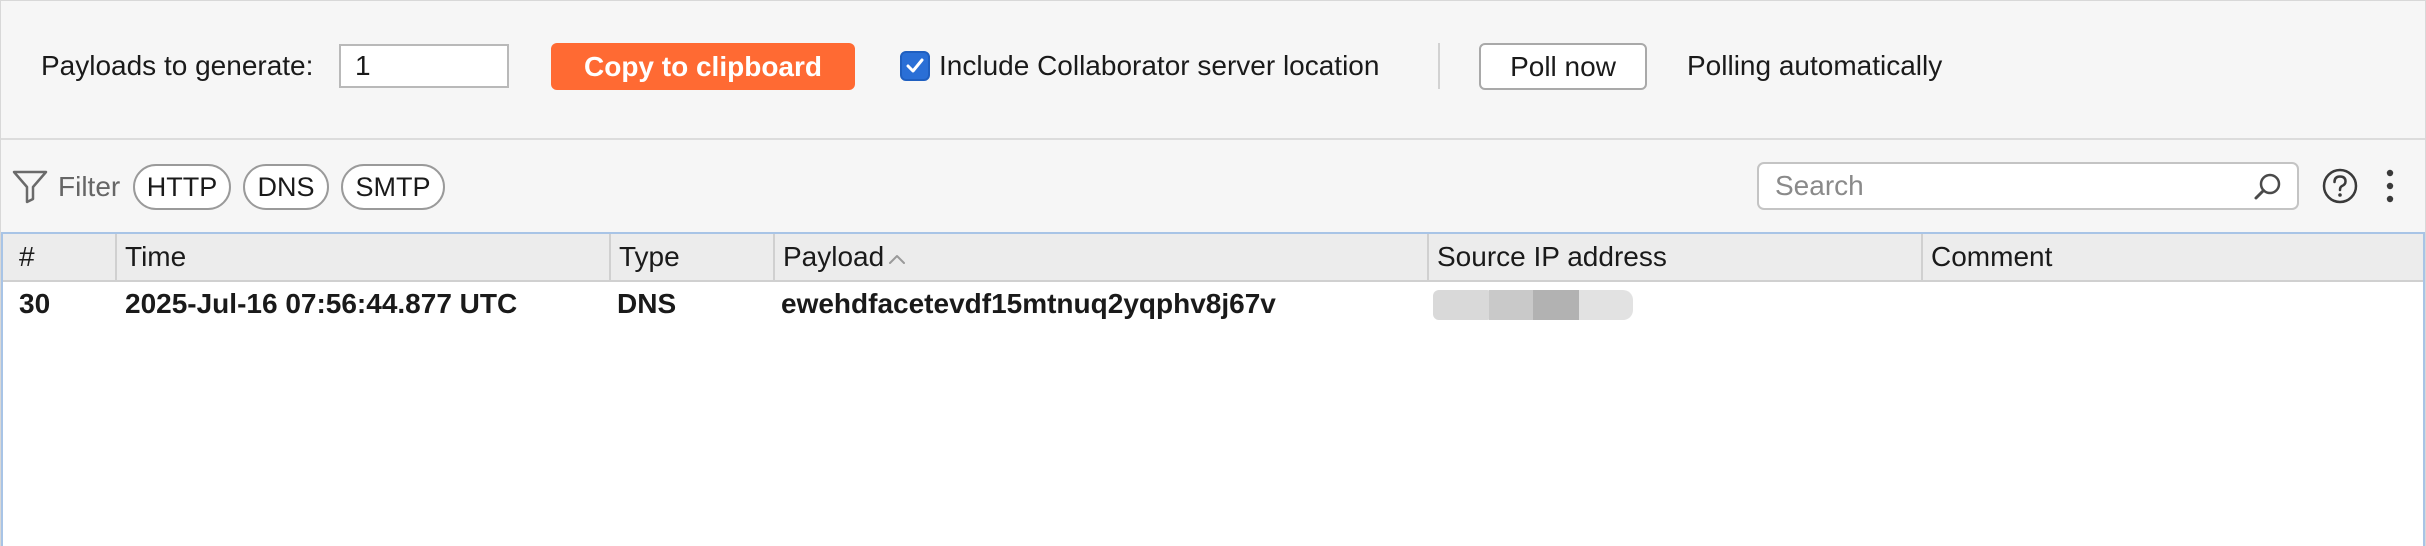  What do you see at coordinates (424, 66) in the screenshot?
I see `payloads-count-input` at bounding box center [424, 66].